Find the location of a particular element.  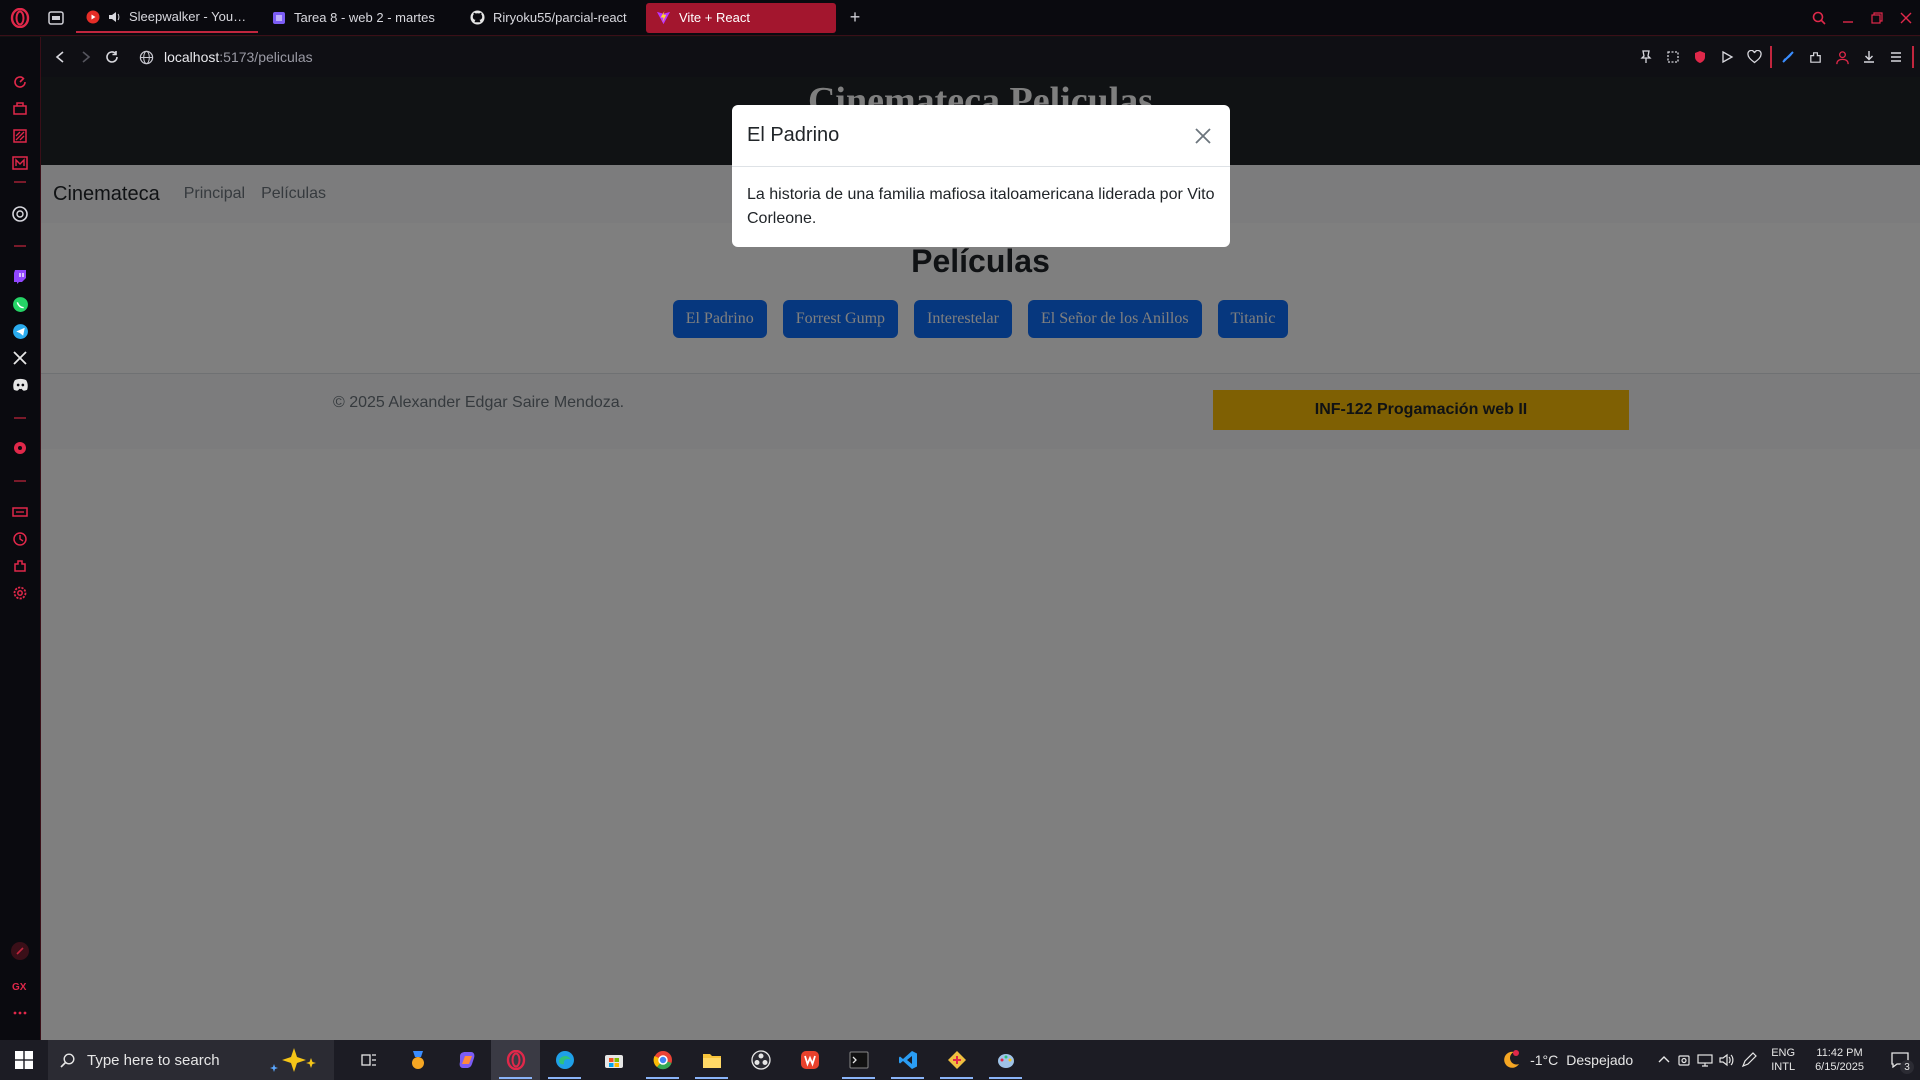

speed-dial-icon is located at coordinates (20, 82).